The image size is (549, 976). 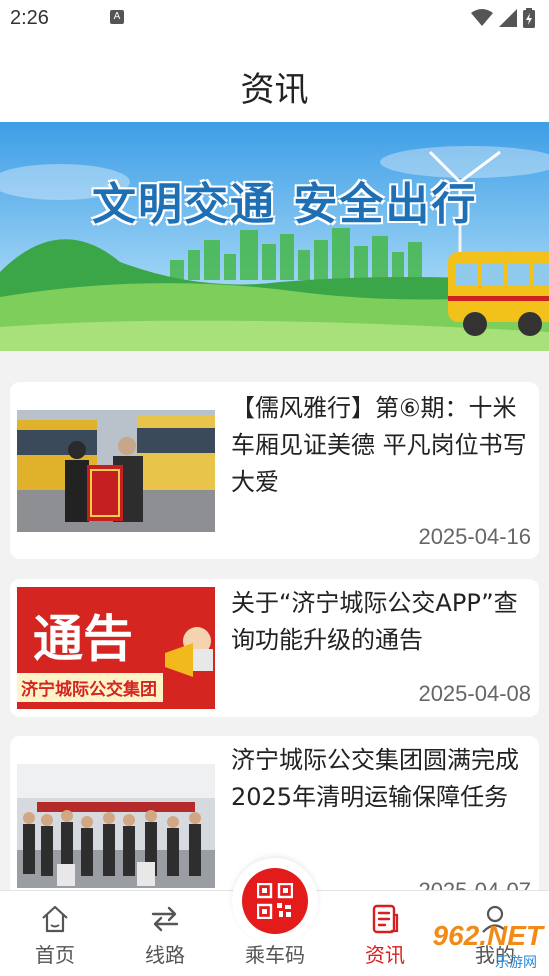 I want to click on news-title: 济宁城际公交集团圆满完成2025年清明运输保障任务, so click(x=375, y=779).